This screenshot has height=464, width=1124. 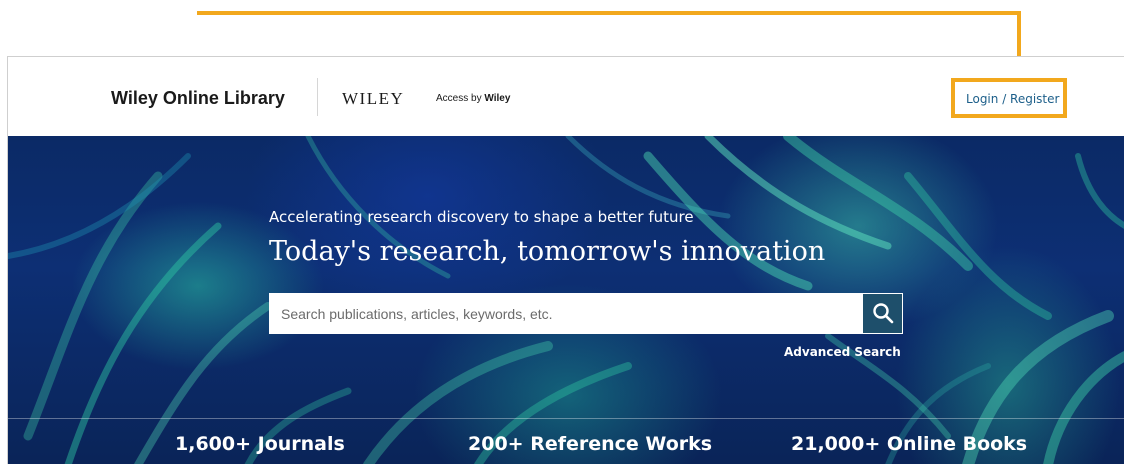 I want to click on access-by-prefix: Access by, so click(x=459, y=98).